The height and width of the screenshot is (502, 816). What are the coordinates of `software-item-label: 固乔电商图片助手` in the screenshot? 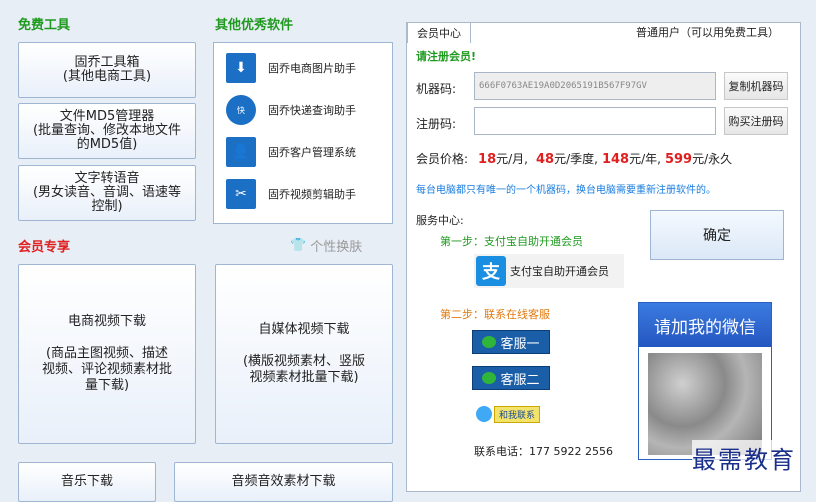 It's located at (312, 68).